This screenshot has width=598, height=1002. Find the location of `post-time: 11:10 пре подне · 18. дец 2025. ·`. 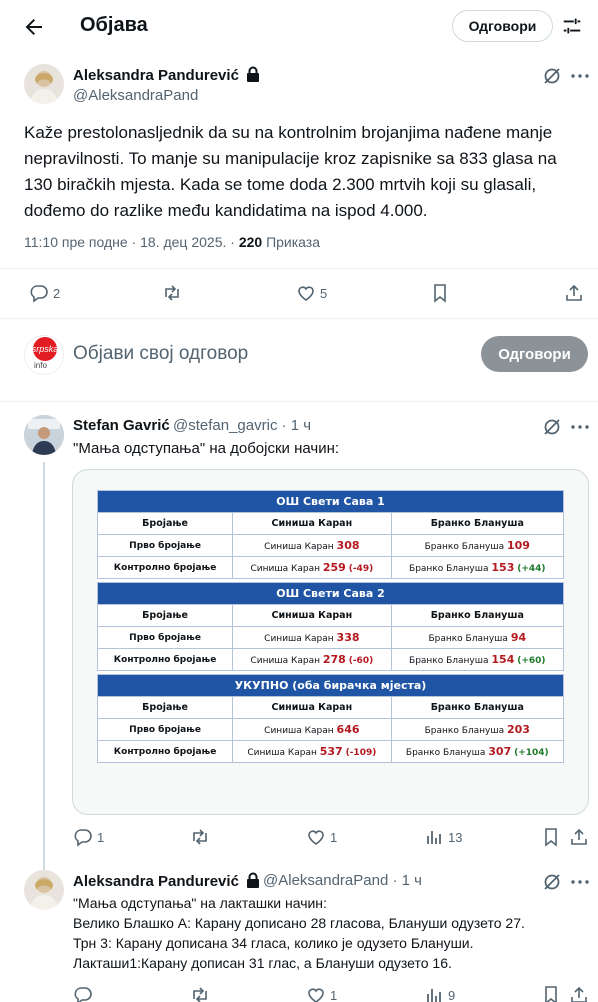

post-time: 11:10 пре подне · 18. дец 2025. · is located at coordinates (131, 242).